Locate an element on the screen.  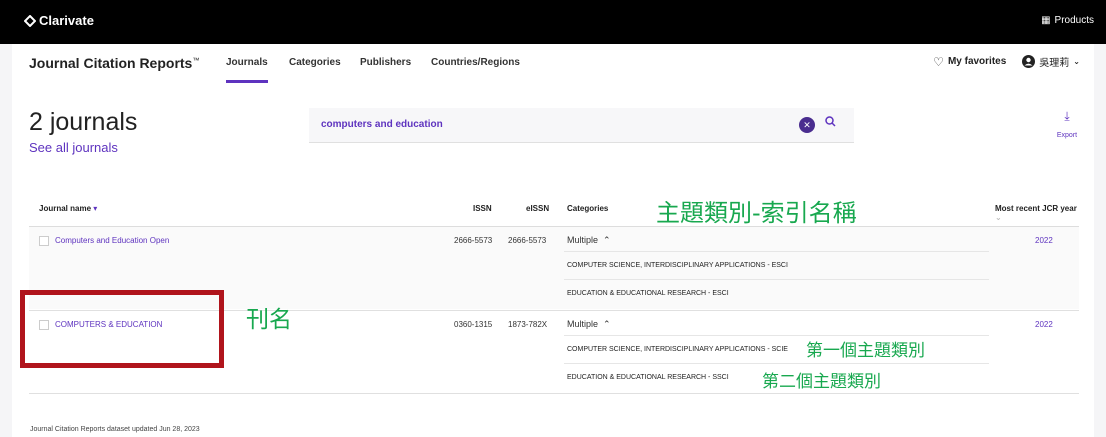
eissn-value: 2666-5573 is located at coordinates (527, 240).